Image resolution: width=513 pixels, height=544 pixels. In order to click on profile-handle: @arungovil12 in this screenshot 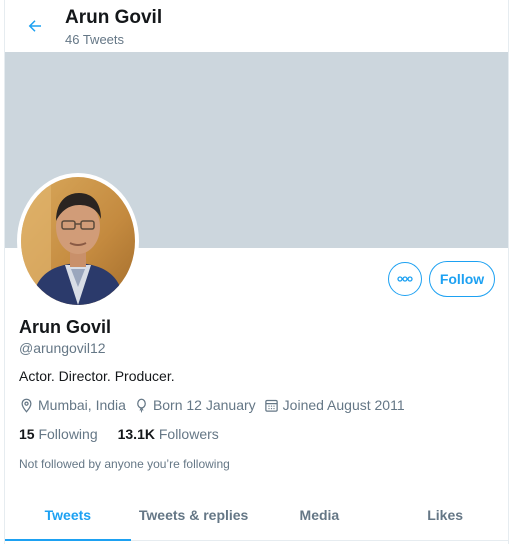, I will do `click(62, 348)`.